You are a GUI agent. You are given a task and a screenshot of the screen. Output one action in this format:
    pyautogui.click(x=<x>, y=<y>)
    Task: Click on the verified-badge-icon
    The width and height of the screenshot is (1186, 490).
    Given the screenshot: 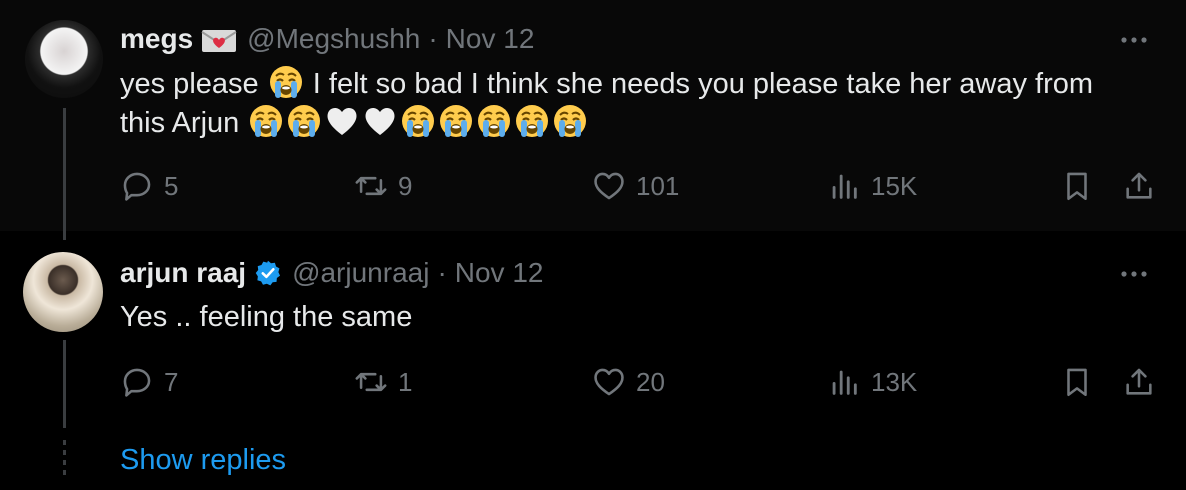 What is the action you would take?
    pyautogui.click(x=268, y=273)
    